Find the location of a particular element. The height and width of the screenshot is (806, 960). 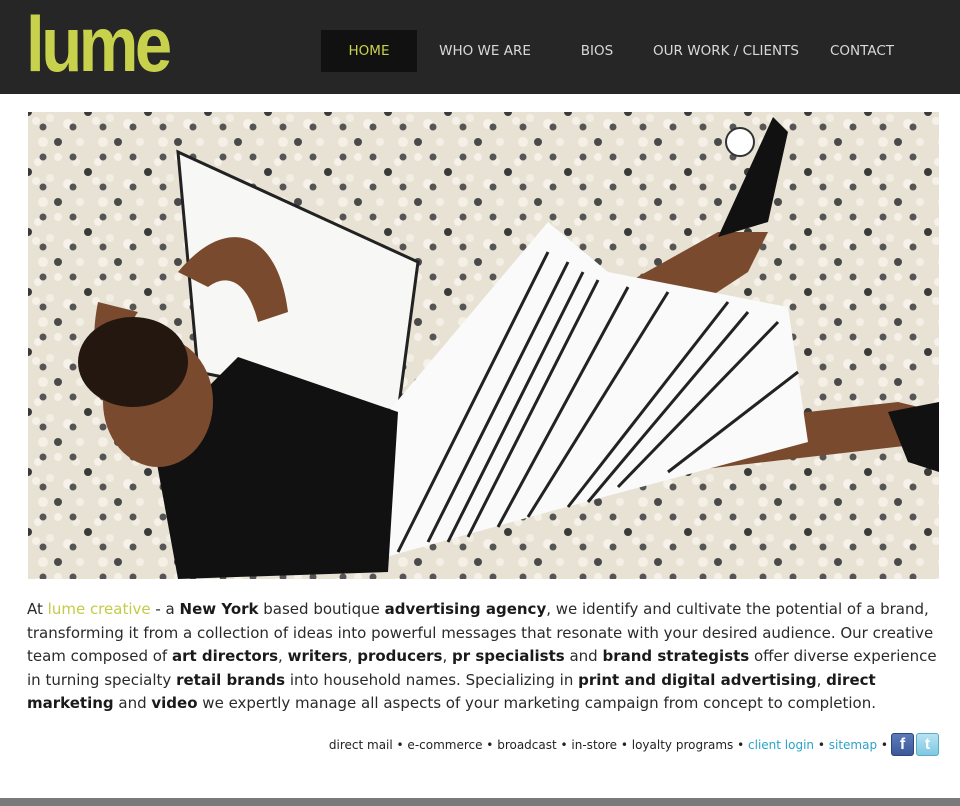

nav-home: HOME is located at coordinates (369, 51).